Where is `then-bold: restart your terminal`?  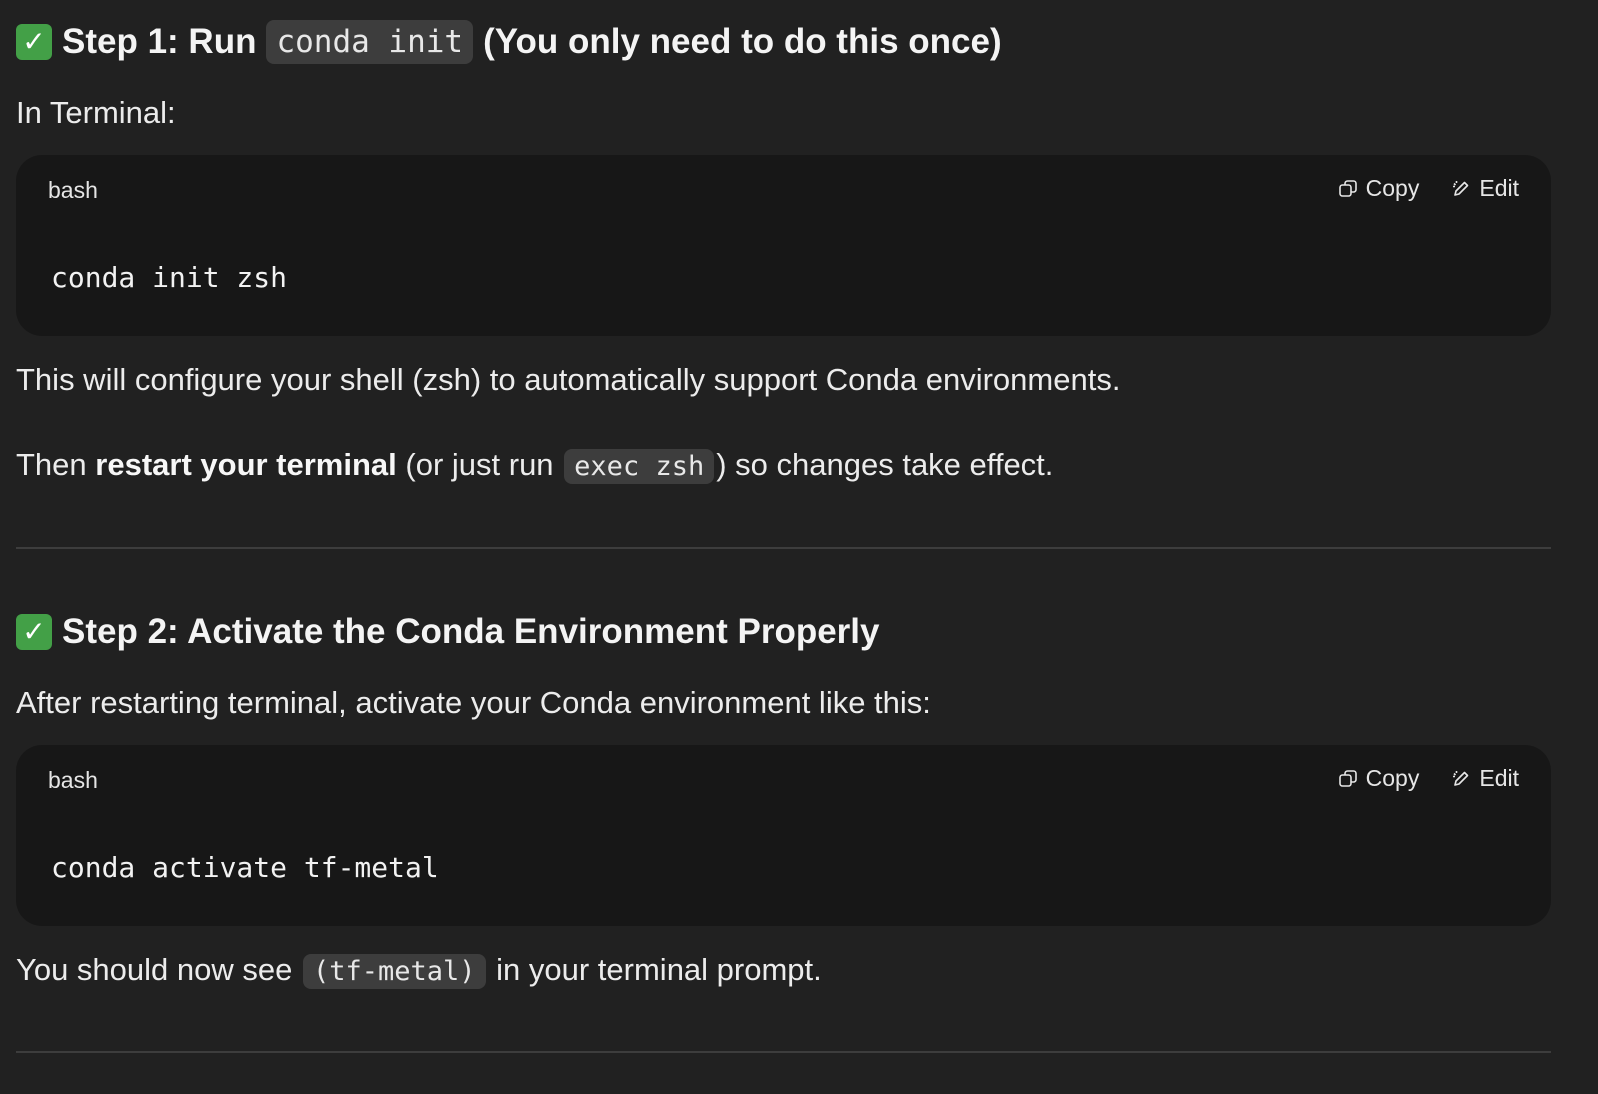
then-bold: restart your terminal is located at coordinates (246, 464).